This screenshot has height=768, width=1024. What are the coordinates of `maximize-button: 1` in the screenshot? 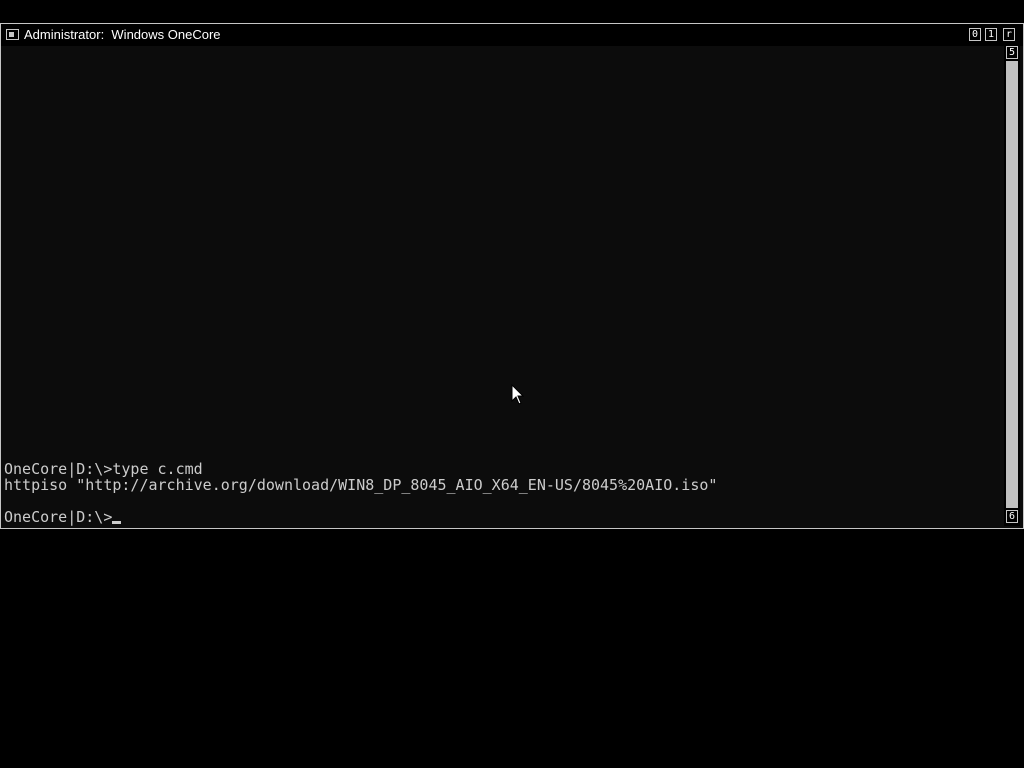 It's located at (991, 34).